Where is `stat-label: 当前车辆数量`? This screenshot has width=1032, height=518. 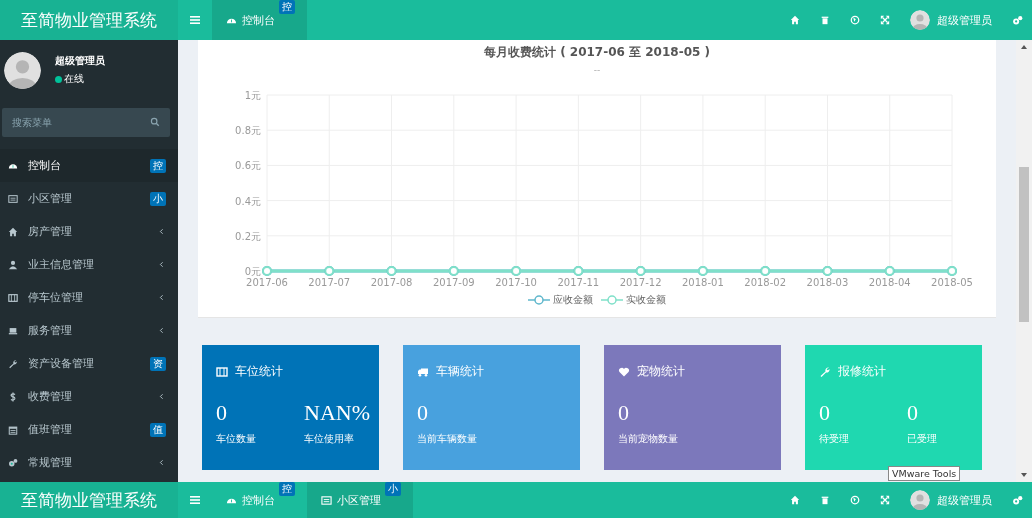
stat-label: 当前车辆数量 is located at coordinates (447, 439).